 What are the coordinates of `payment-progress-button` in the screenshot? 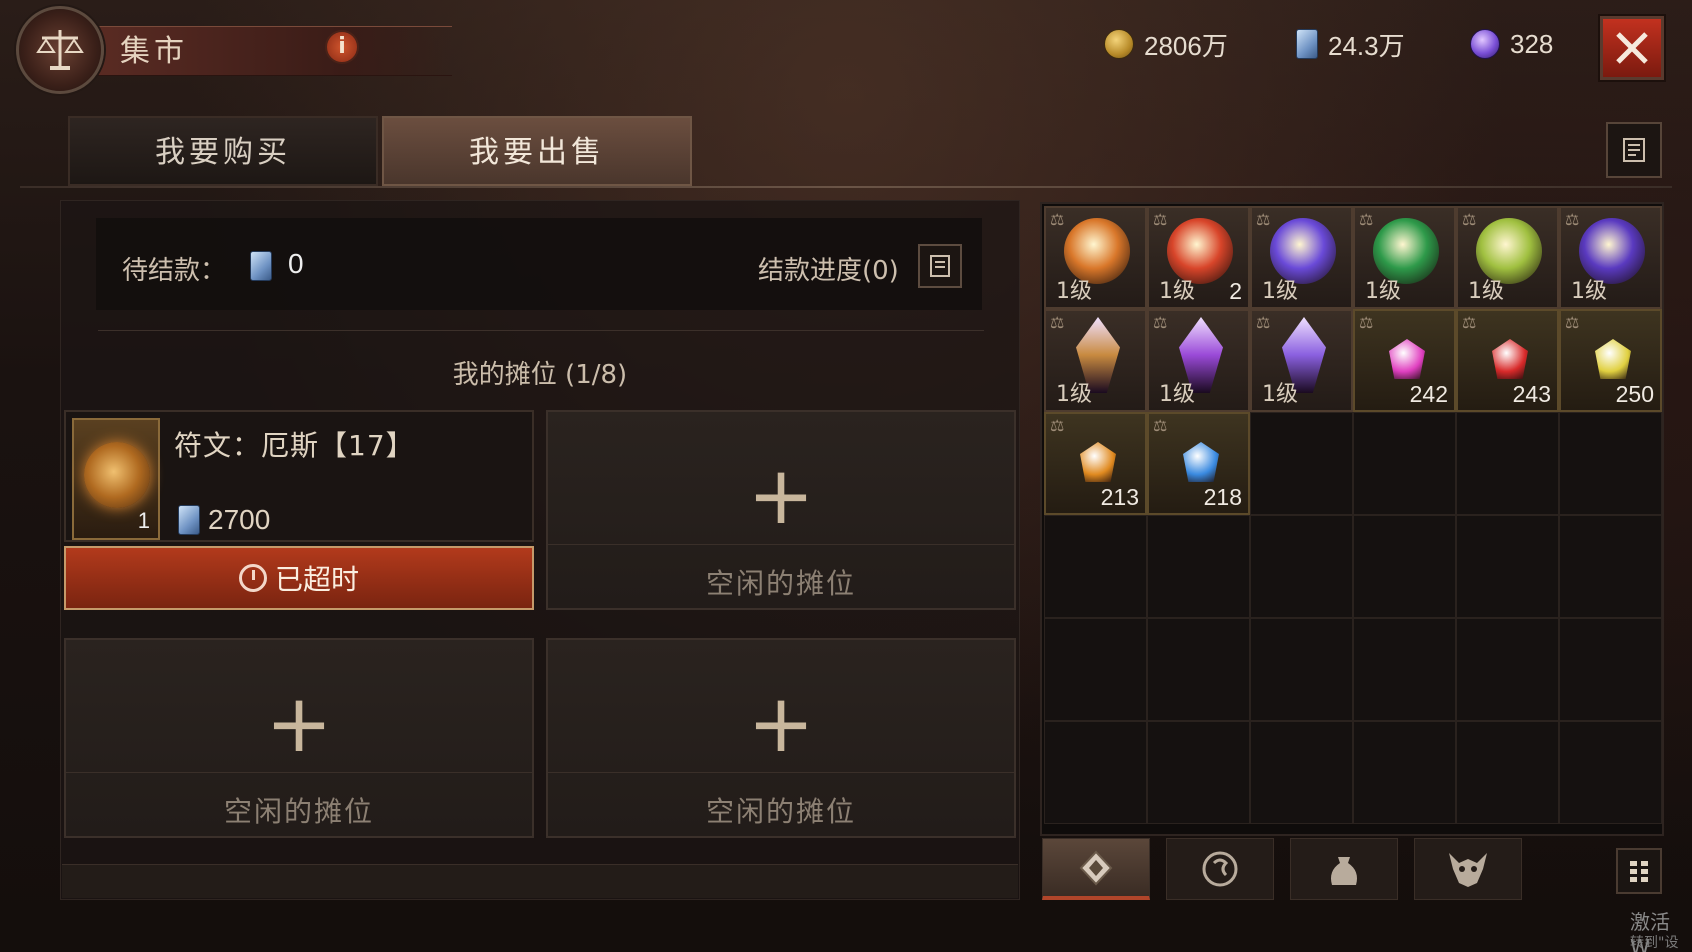 It's located at (940, 266).